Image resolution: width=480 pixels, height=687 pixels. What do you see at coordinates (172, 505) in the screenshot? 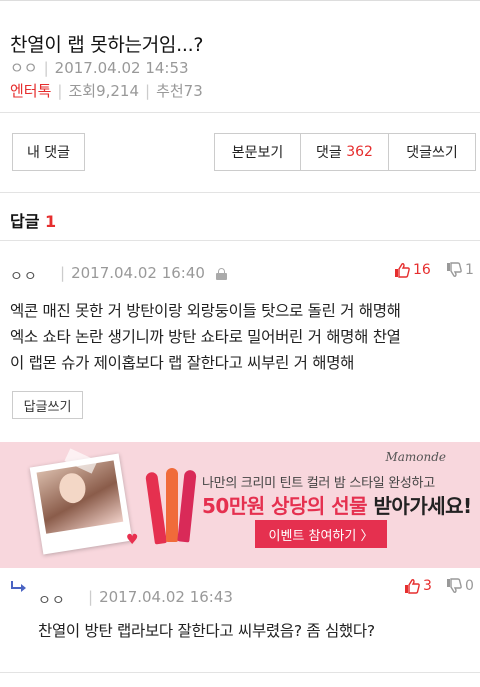
I see `lip-crayon-orange` at bounding box center [172, 505].